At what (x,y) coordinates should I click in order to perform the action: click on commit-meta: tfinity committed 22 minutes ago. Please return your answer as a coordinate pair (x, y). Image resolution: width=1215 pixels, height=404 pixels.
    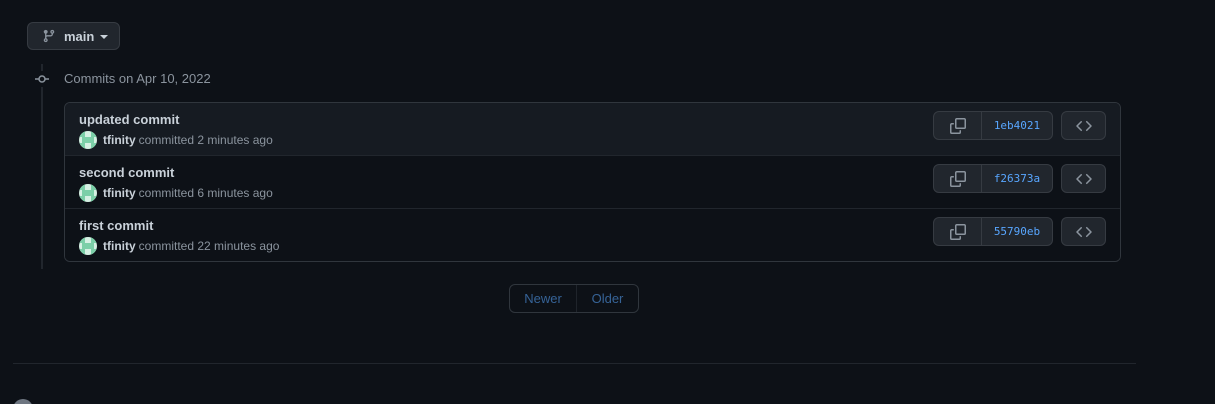
    Looking at the image, I should click on (179, 246).